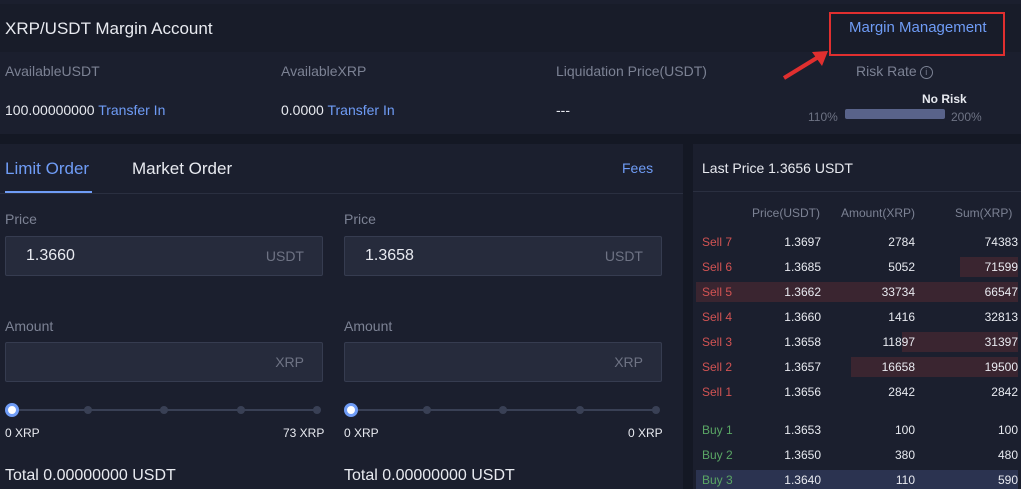 This screenshot has height=489, width=1021. Describe the element at coordinates (109, 28) in the screenshot. I see `page-title: XRP/USDT Margin Account` at that location.